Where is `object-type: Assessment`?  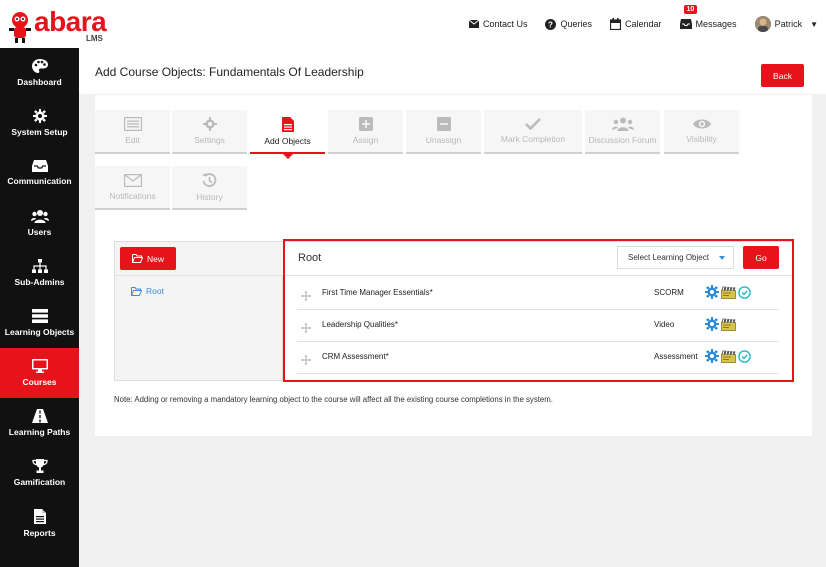
object-type: Assessment is located at coordinates (676, 356).